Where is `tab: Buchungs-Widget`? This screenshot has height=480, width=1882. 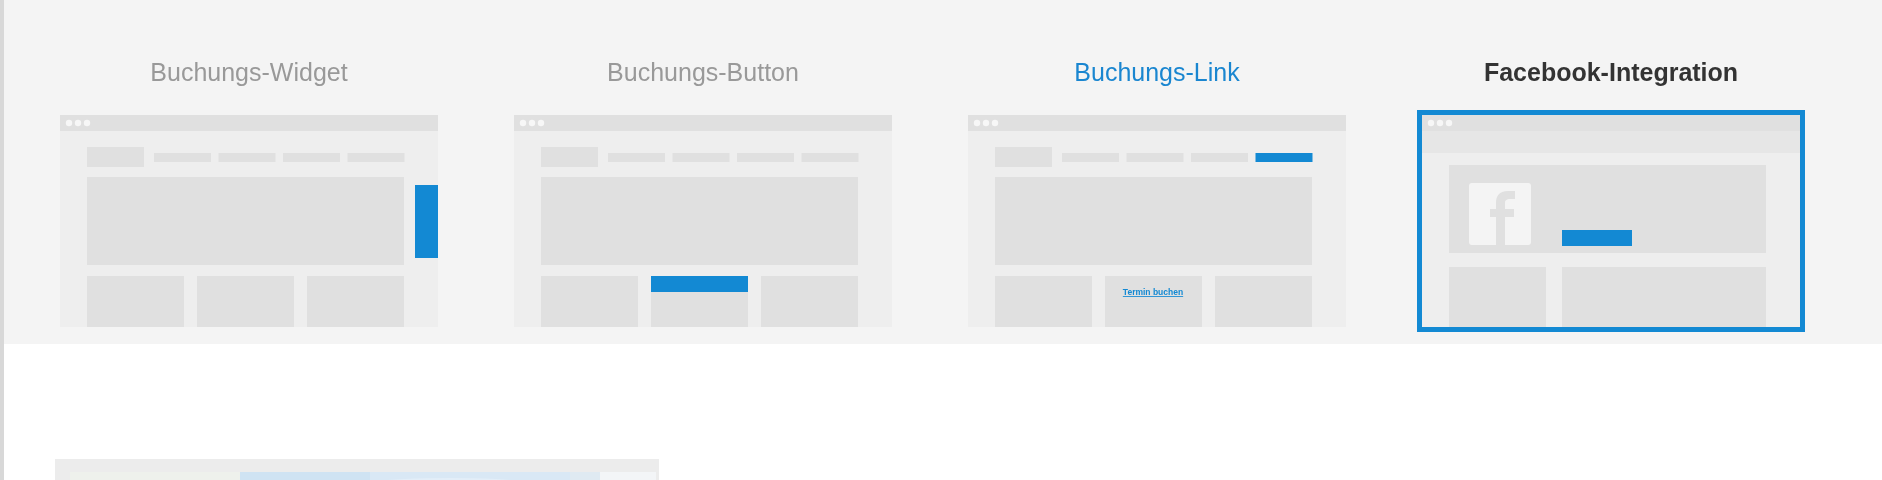 tab: Buchungs-Widget is located at coordinates (249, 72).